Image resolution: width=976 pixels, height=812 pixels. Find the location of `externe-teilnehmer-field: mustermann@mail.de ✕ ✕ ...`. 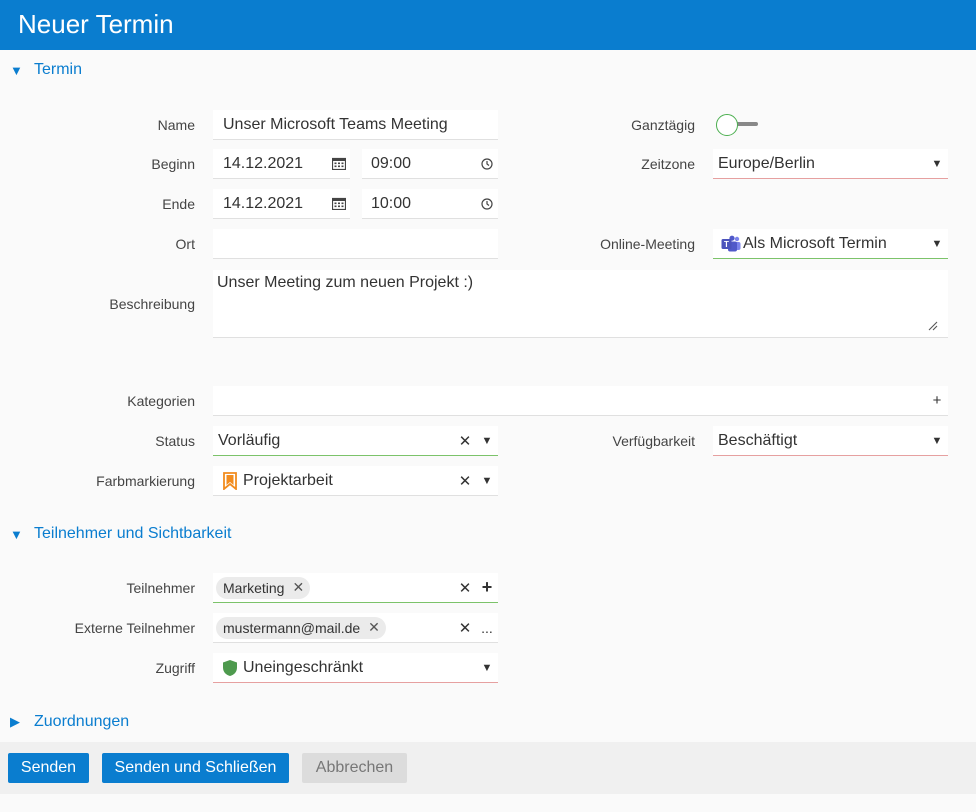

externe-teilnehmer-field: mustermann@mail.de ✕ ✕ ... is located at coordinates (355, 628).